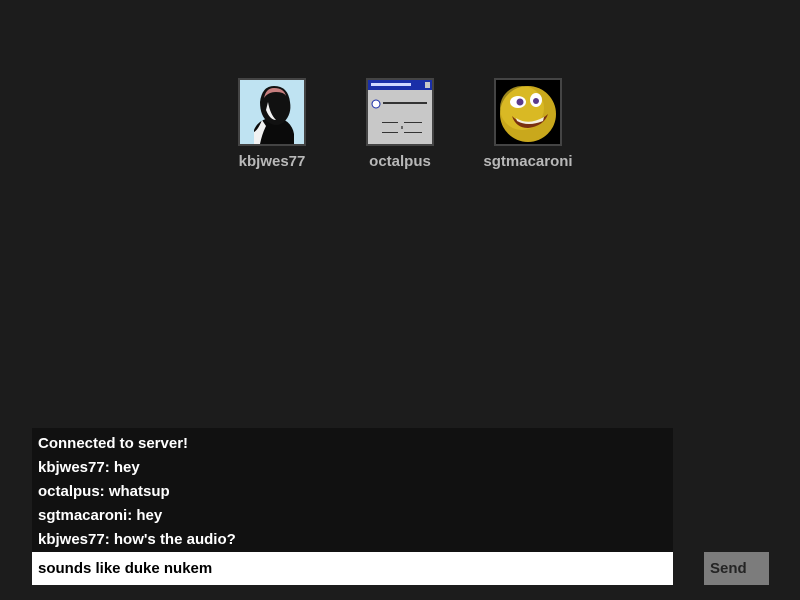 This screenshot has width=800, height=600. What do you see at coordinates (352, 568) in the screenshot?
I see `chat-input` at bounding box center [352, 568].